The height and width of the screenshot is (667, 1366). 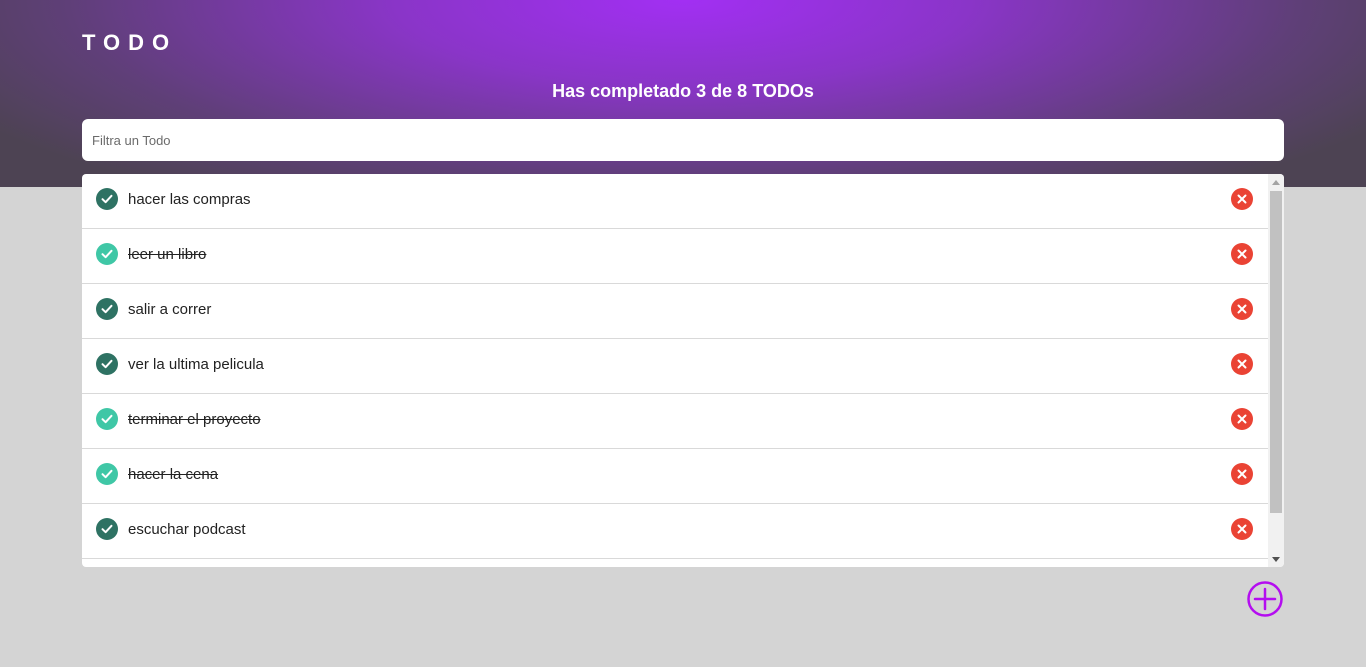 What do you see at coordinates (1276, 559) in the screenshot?
I see `scroll-down-arrow-icon` at bounding box center [1276, 559].